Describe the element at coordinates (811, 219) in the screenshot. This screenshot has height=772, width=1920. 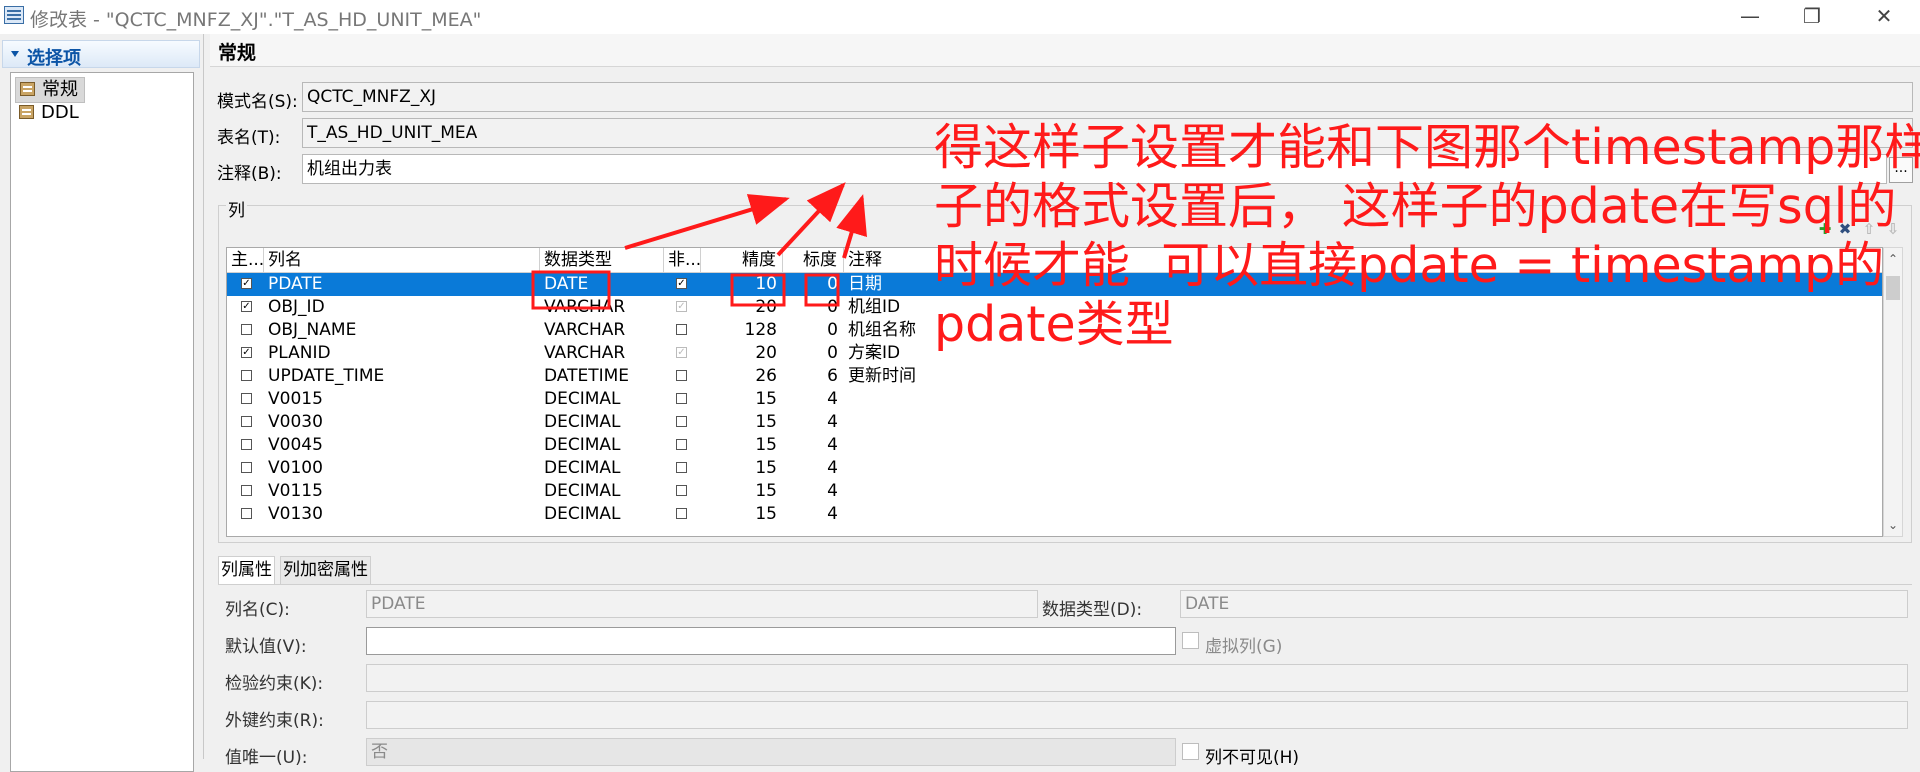
I see `arrow-precision` at that location.